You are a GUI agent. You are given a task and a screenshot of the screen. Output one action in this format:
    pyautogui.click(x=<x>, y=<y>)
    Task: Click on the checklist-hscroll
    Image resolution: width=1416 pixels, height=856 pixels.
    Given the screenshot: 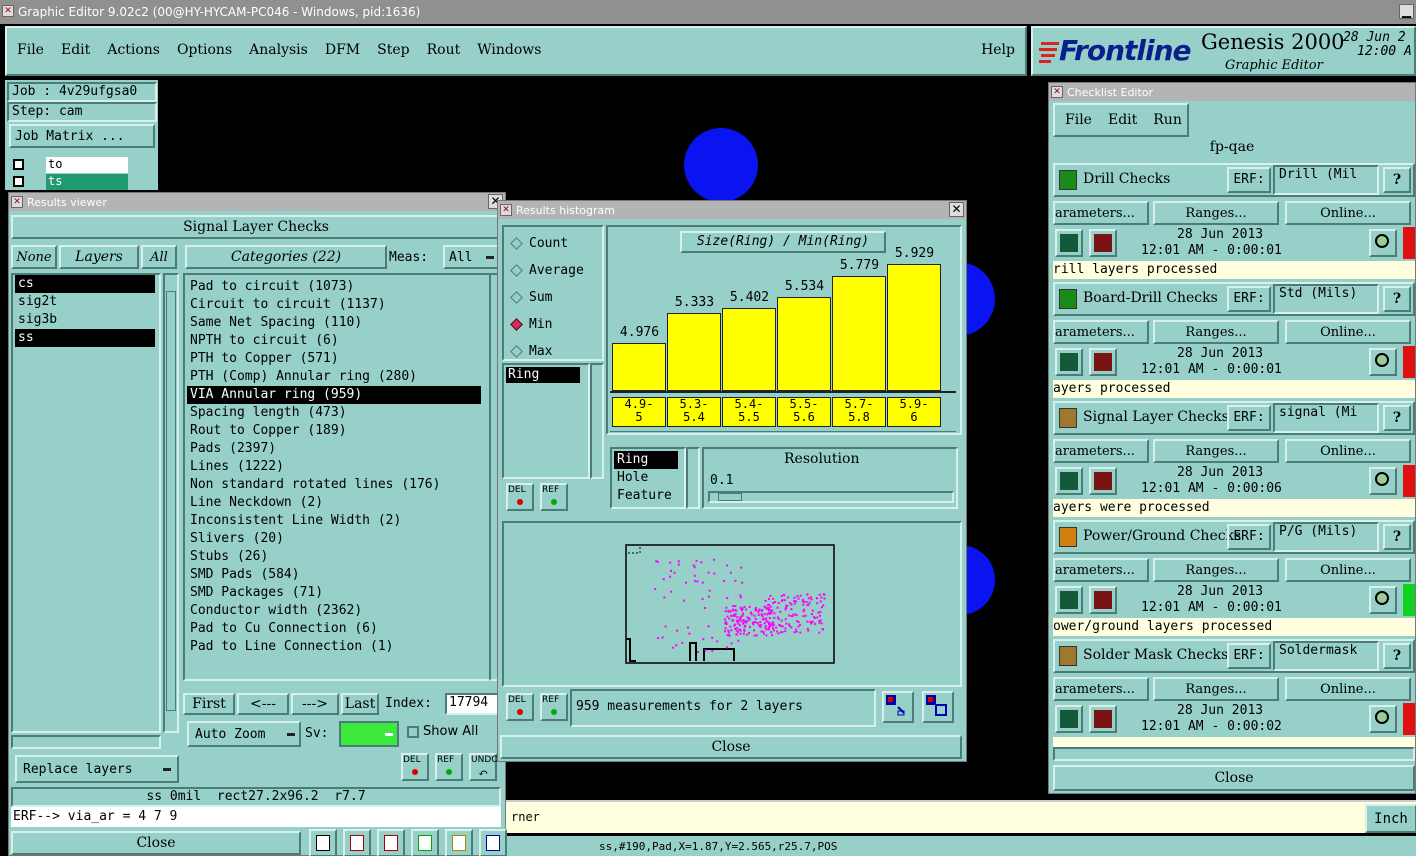 What is the action you would take?
    pyautogui.click(x=1234, y=754)
    